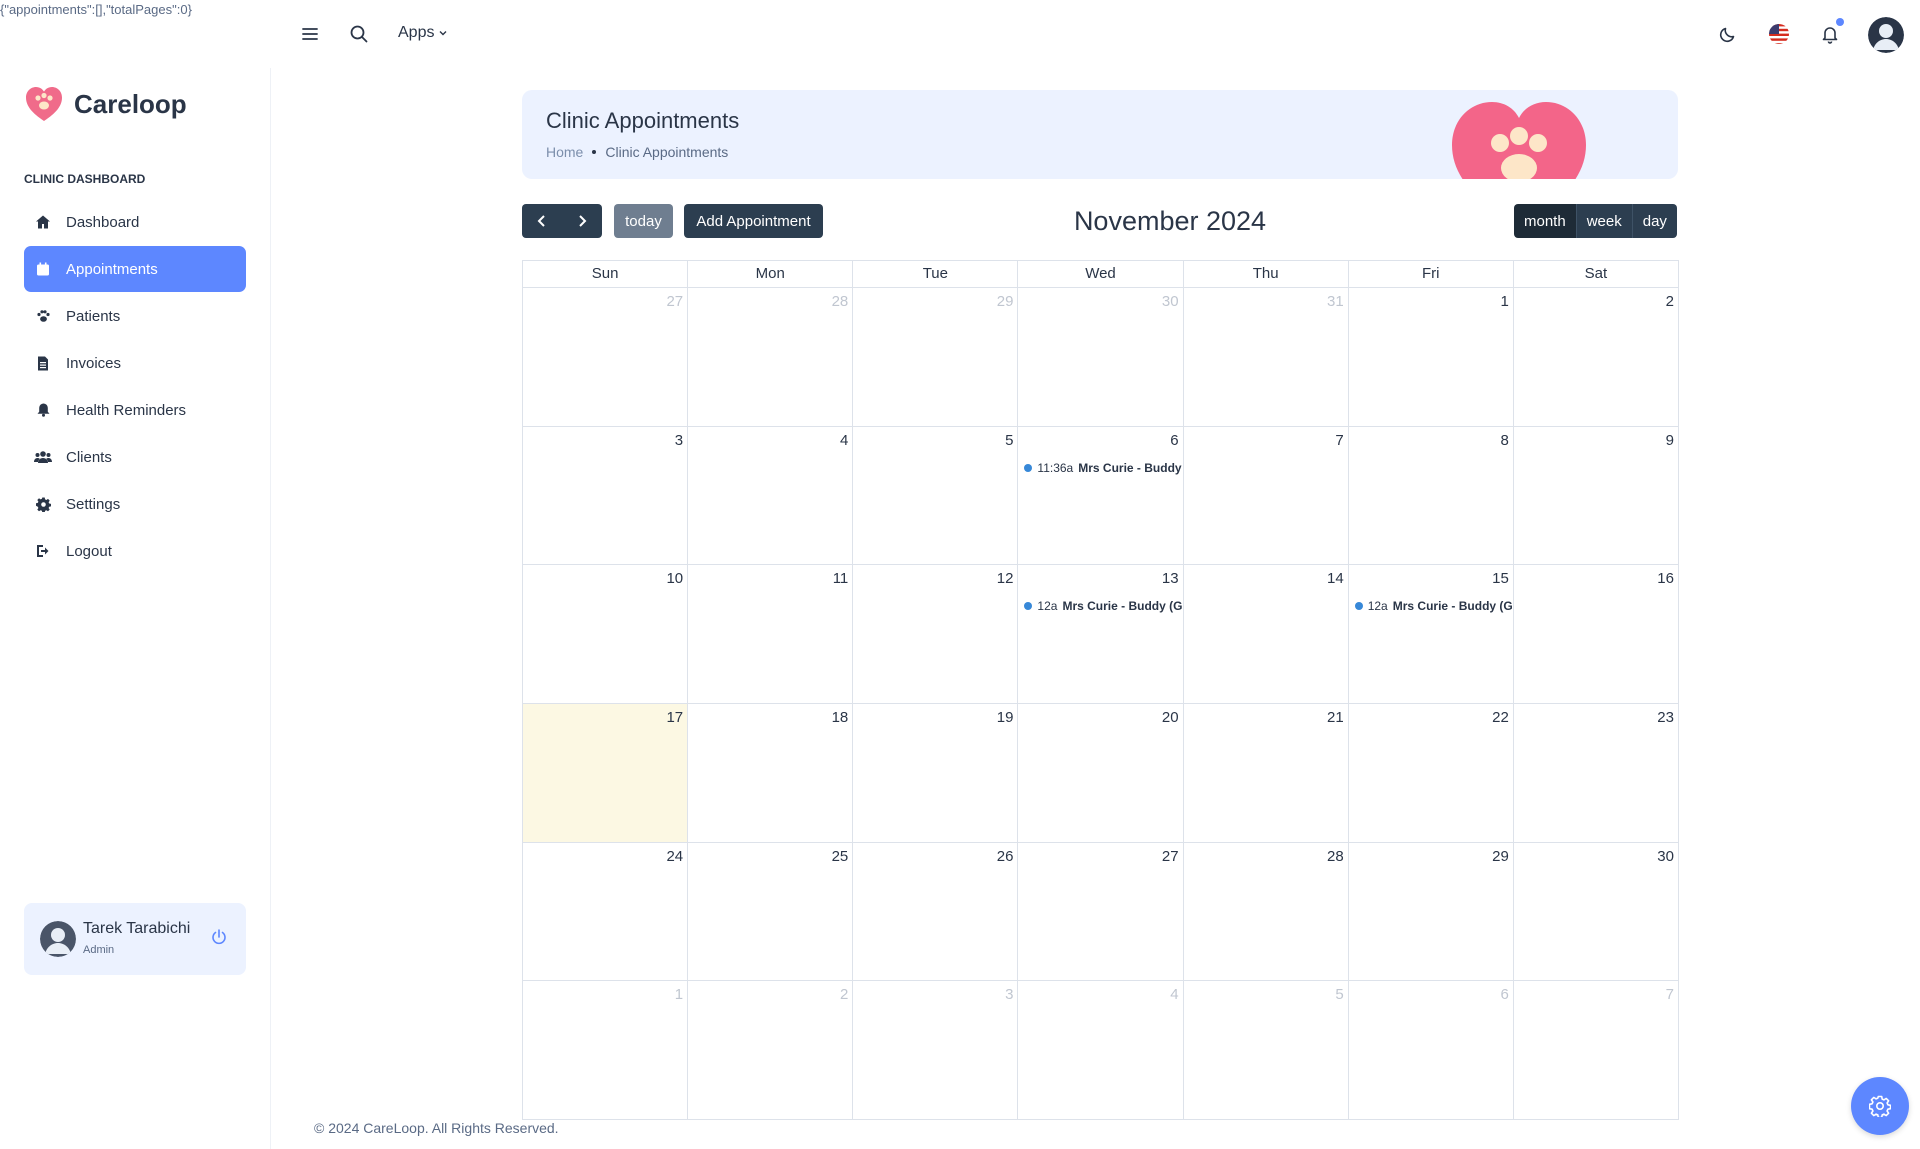 The width and height of the screenshot is (1920, 1149). Describe the element at coordinates (1101, 635) in the screenshot. I see `calendar-day-cell: 13 12a Mrs Curie - Buddy (Gr` at that location.